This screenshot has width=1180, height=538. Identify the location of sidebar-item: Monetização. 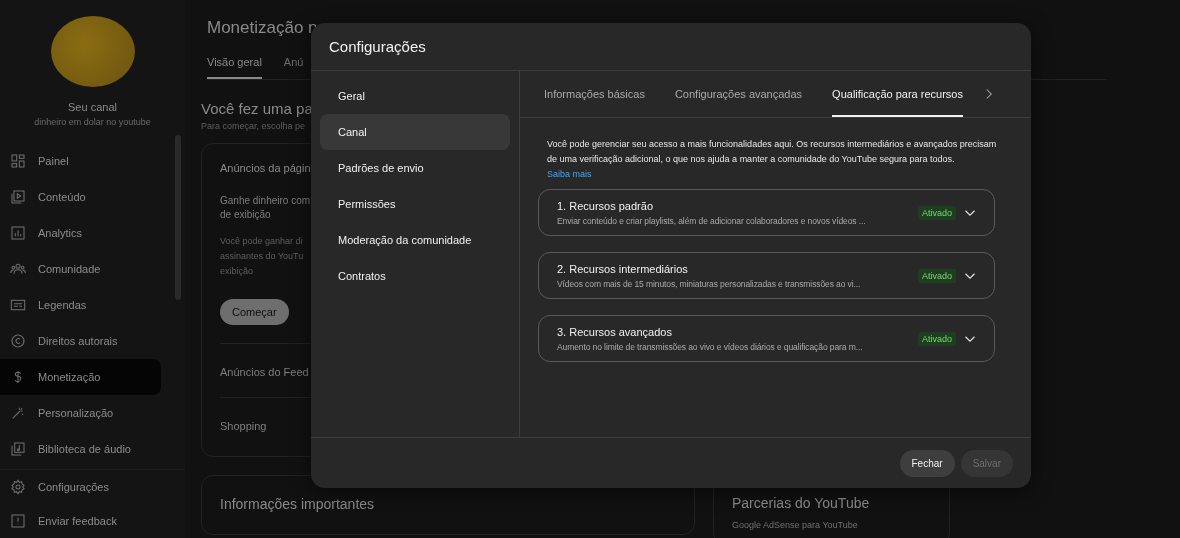
(80, 377).